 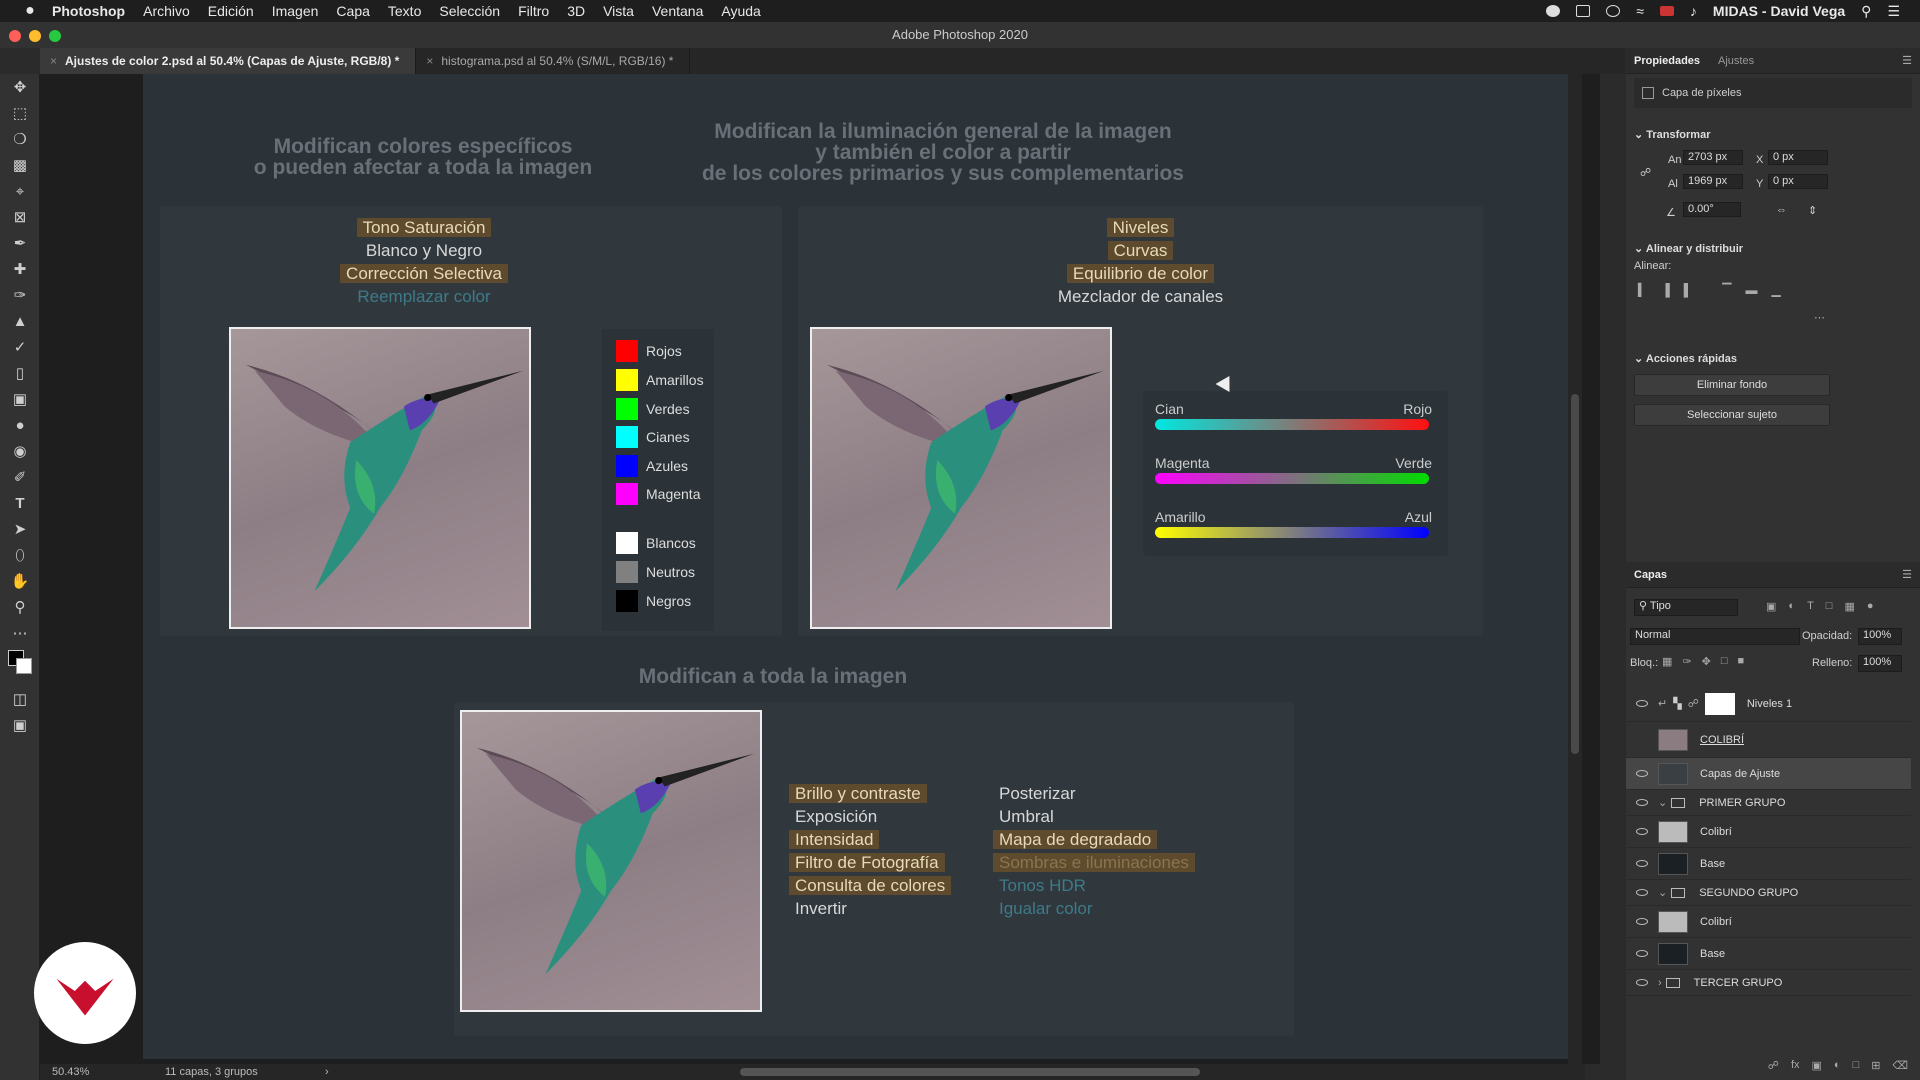 What do you see at coordinates (1768, 893) in the screenshot?
I see `layer-group-row: ⌄ SEGUNDO GRUPO` at bounding box center [1768, 893].